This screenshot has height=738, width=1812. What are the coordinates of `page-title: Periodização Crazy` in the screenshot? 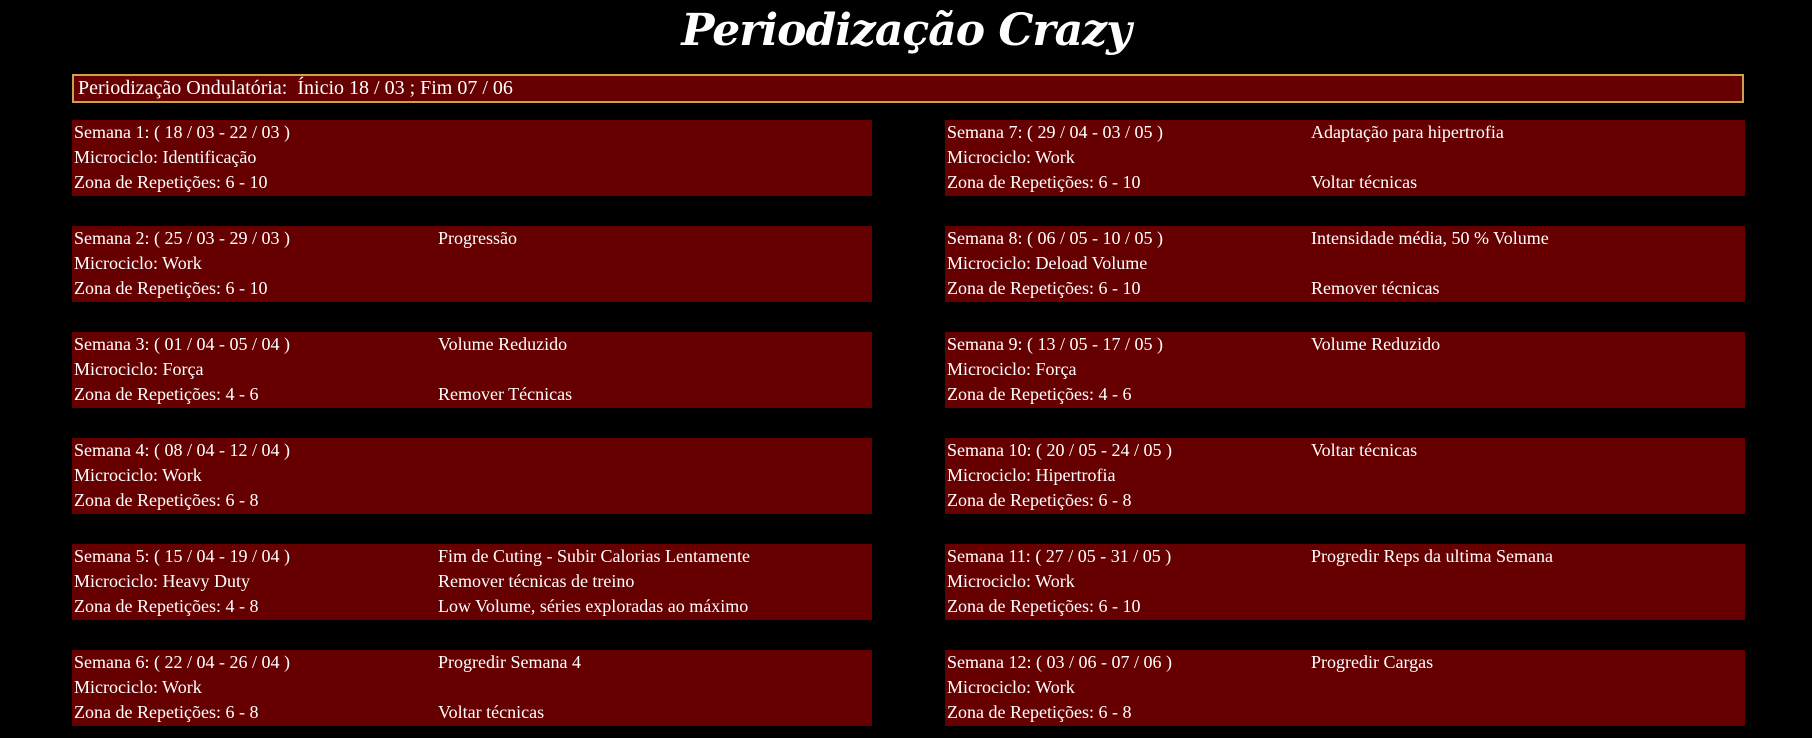 It's located at (906, 30).